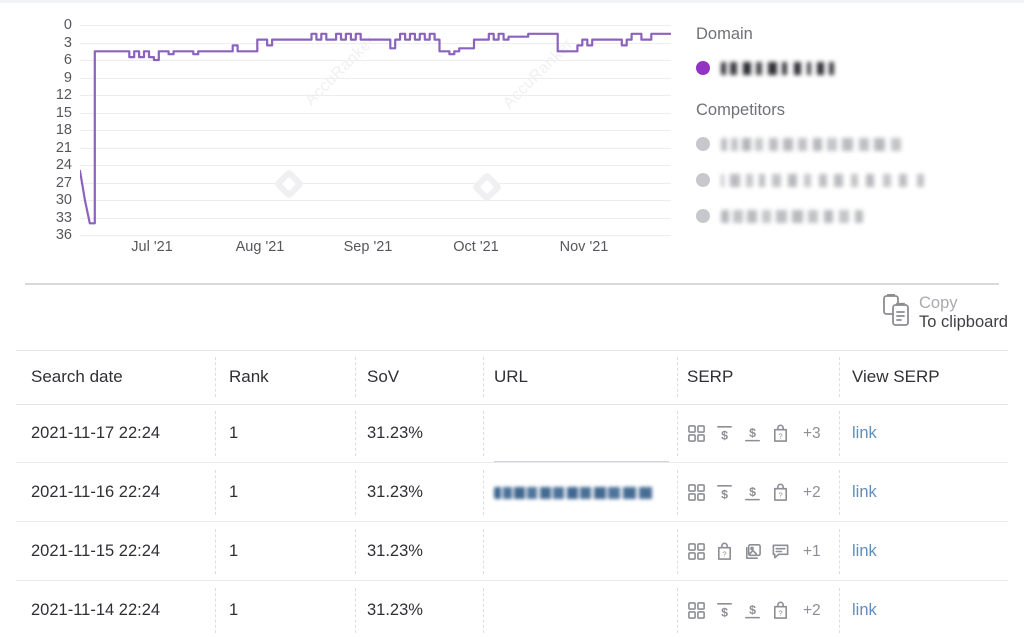 Image resolution: width=1024 pixels, height=637 pixels. What do you see at coordinates (395, 551) in the screenshot?
I see `cell-sov: 31.23%` at bounding box center [395, 551].